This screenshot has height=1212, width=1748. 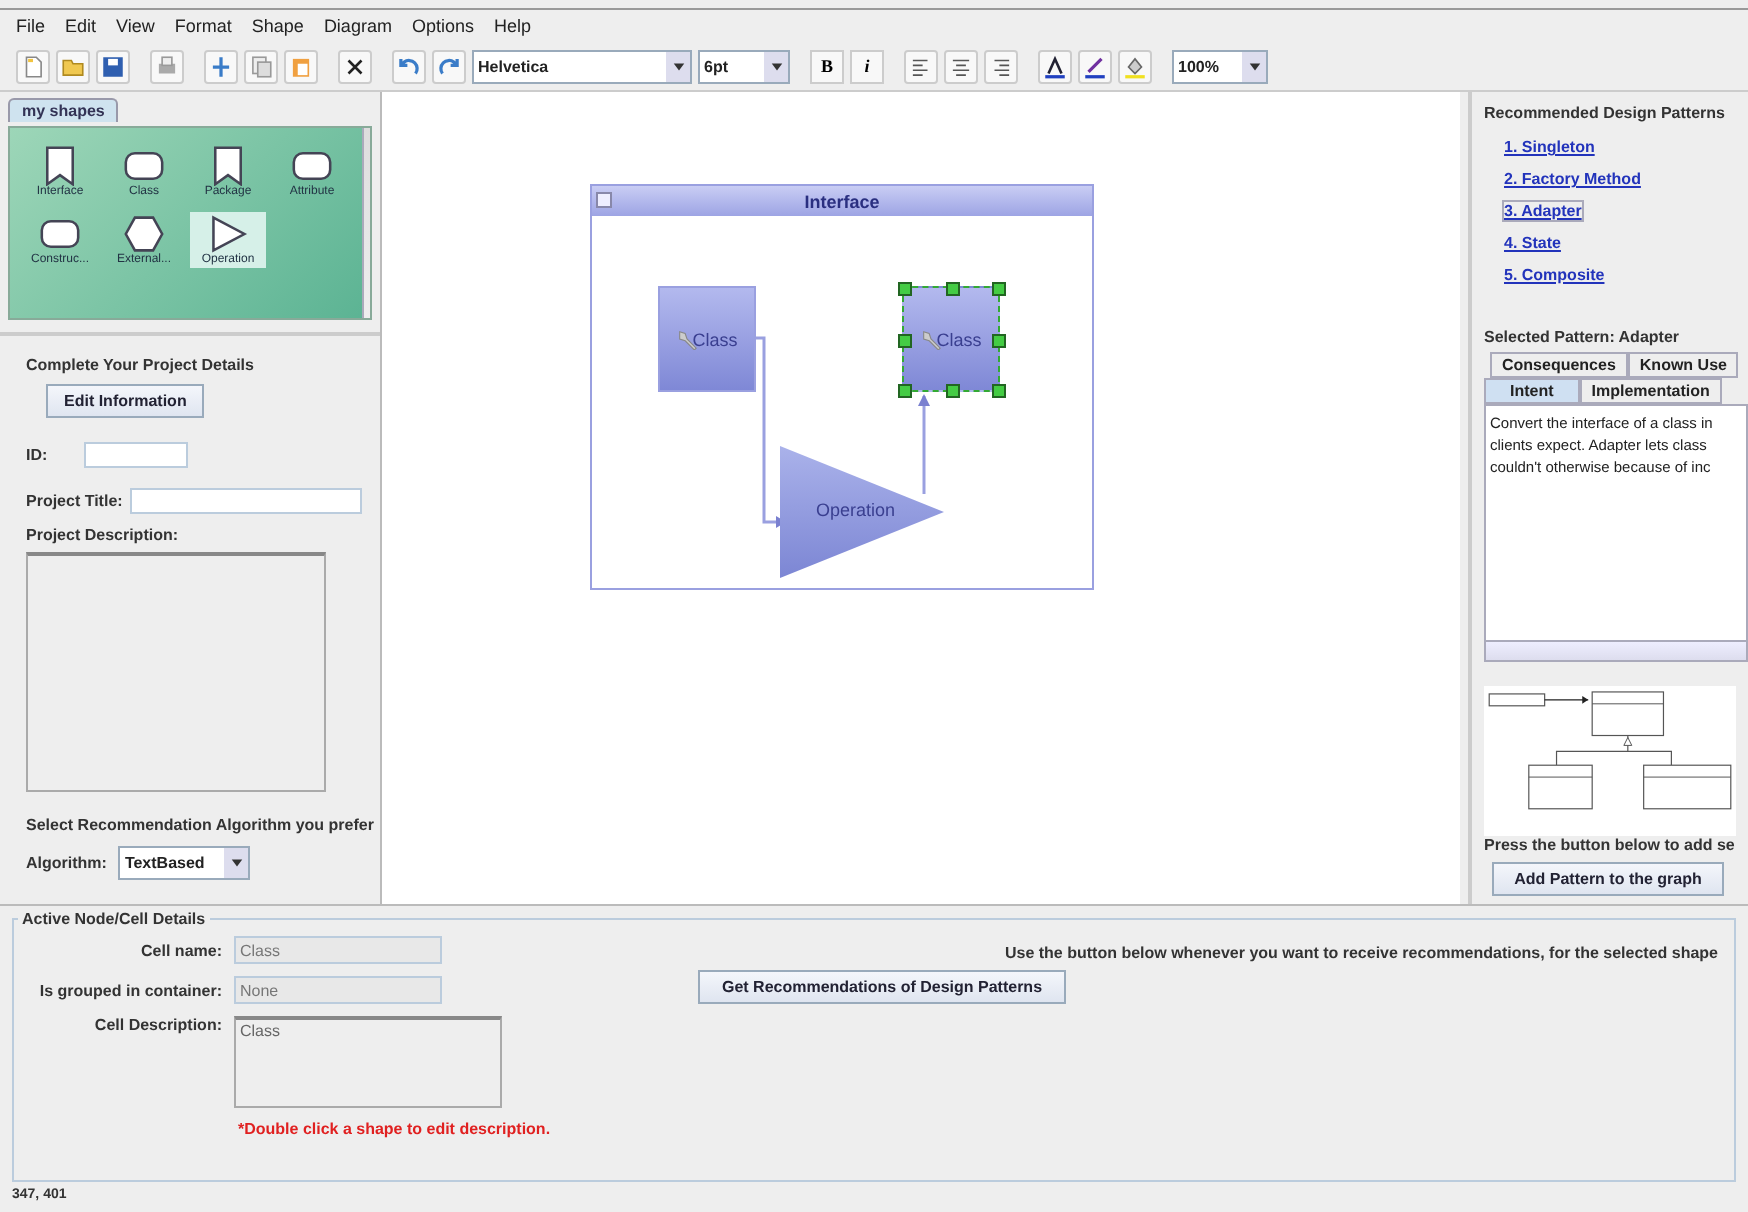 I want to click on font-select: Helvetica, so click(x=582, y=66).